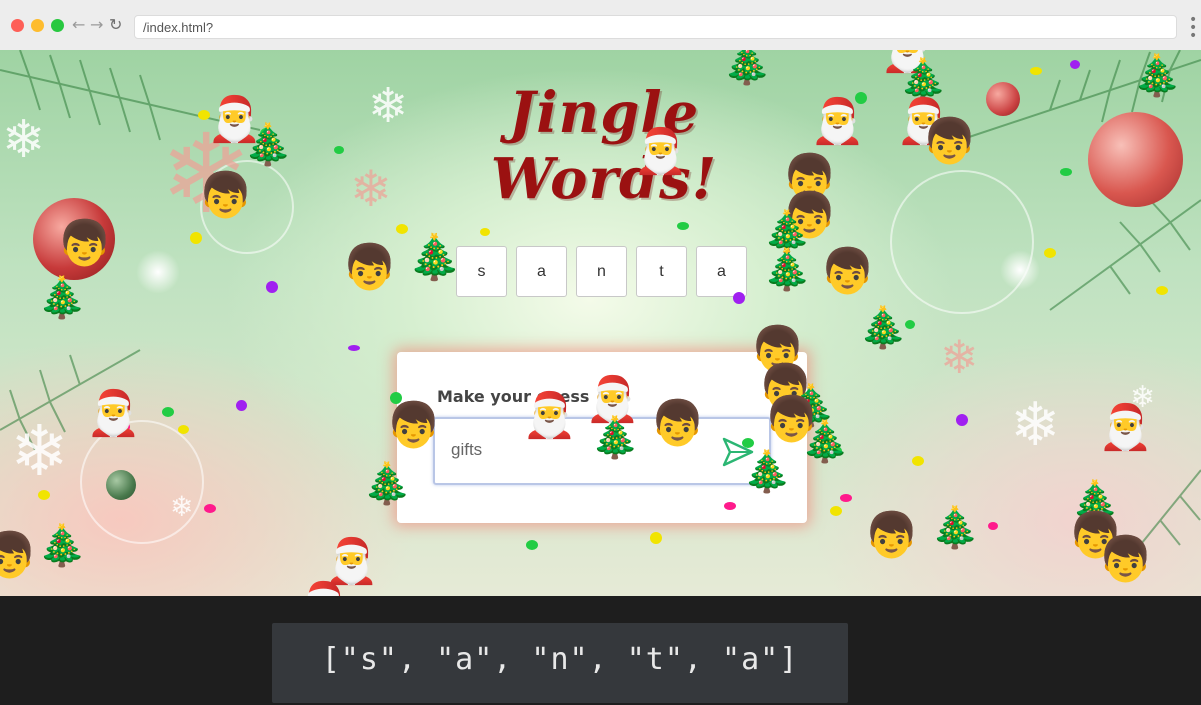  Describe the element at coordinates (96, 25) in the screenshot. I see `forward-arrow-icon: →` at that location.